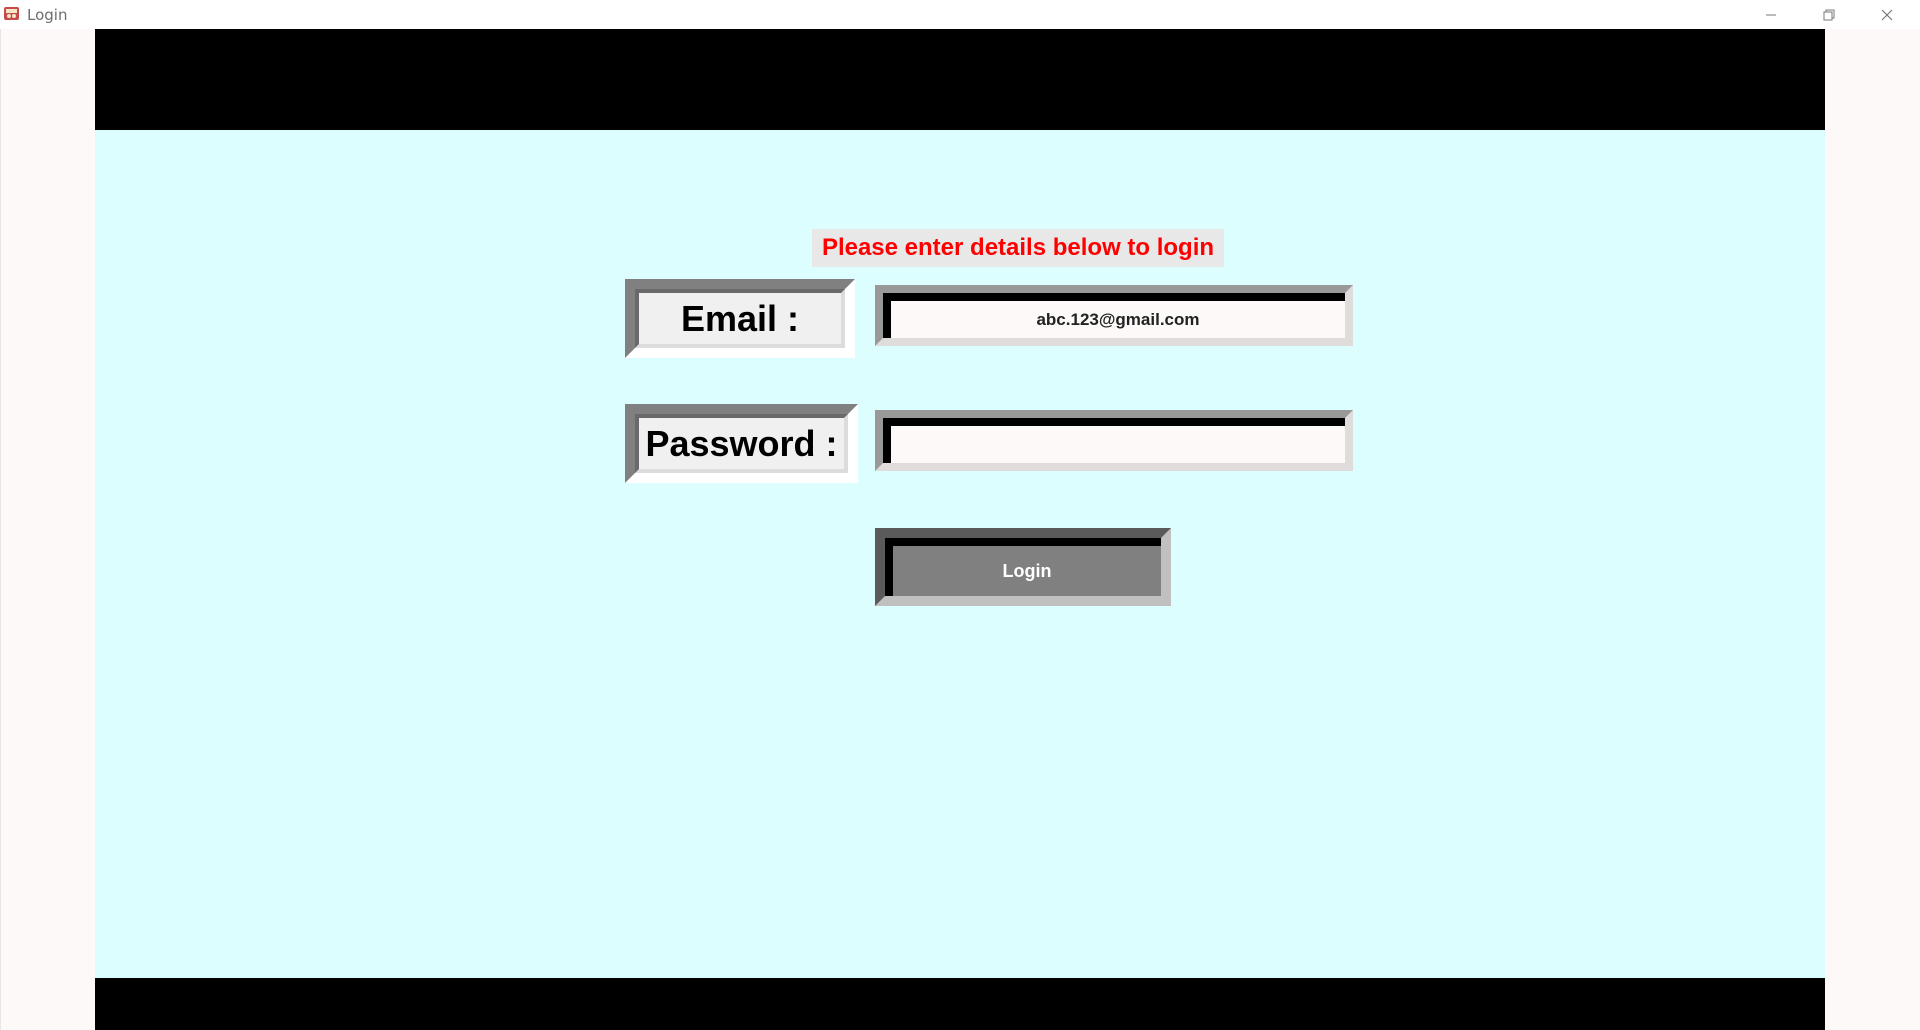 The width and height of the screenshot is (1920, 1030). Describe the element at coordinates (960, 79) in the screenshot. I see `top-banner` at that location.